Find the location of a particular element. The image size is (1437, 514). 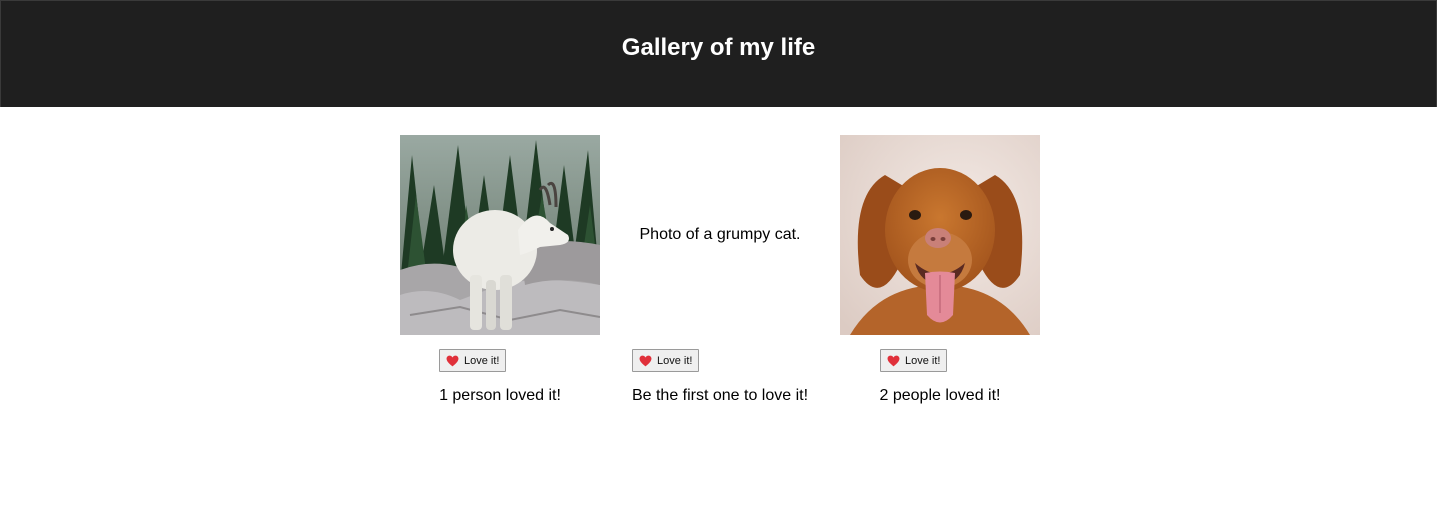

love-count: 1 person loved it! is located at coordinates (500, 395).